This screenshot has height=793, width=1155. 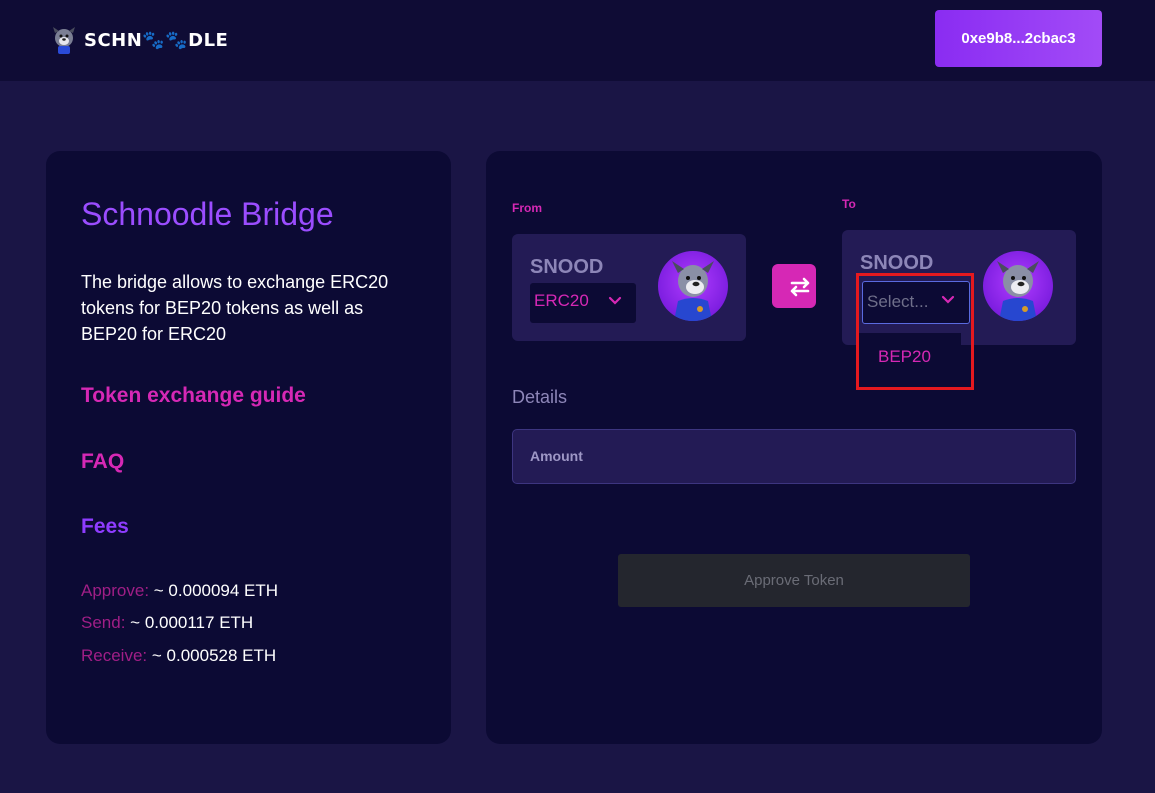 I want to click on logo-wordmark: SCHN🐾🐾DLE, so click(x=156, y=40).